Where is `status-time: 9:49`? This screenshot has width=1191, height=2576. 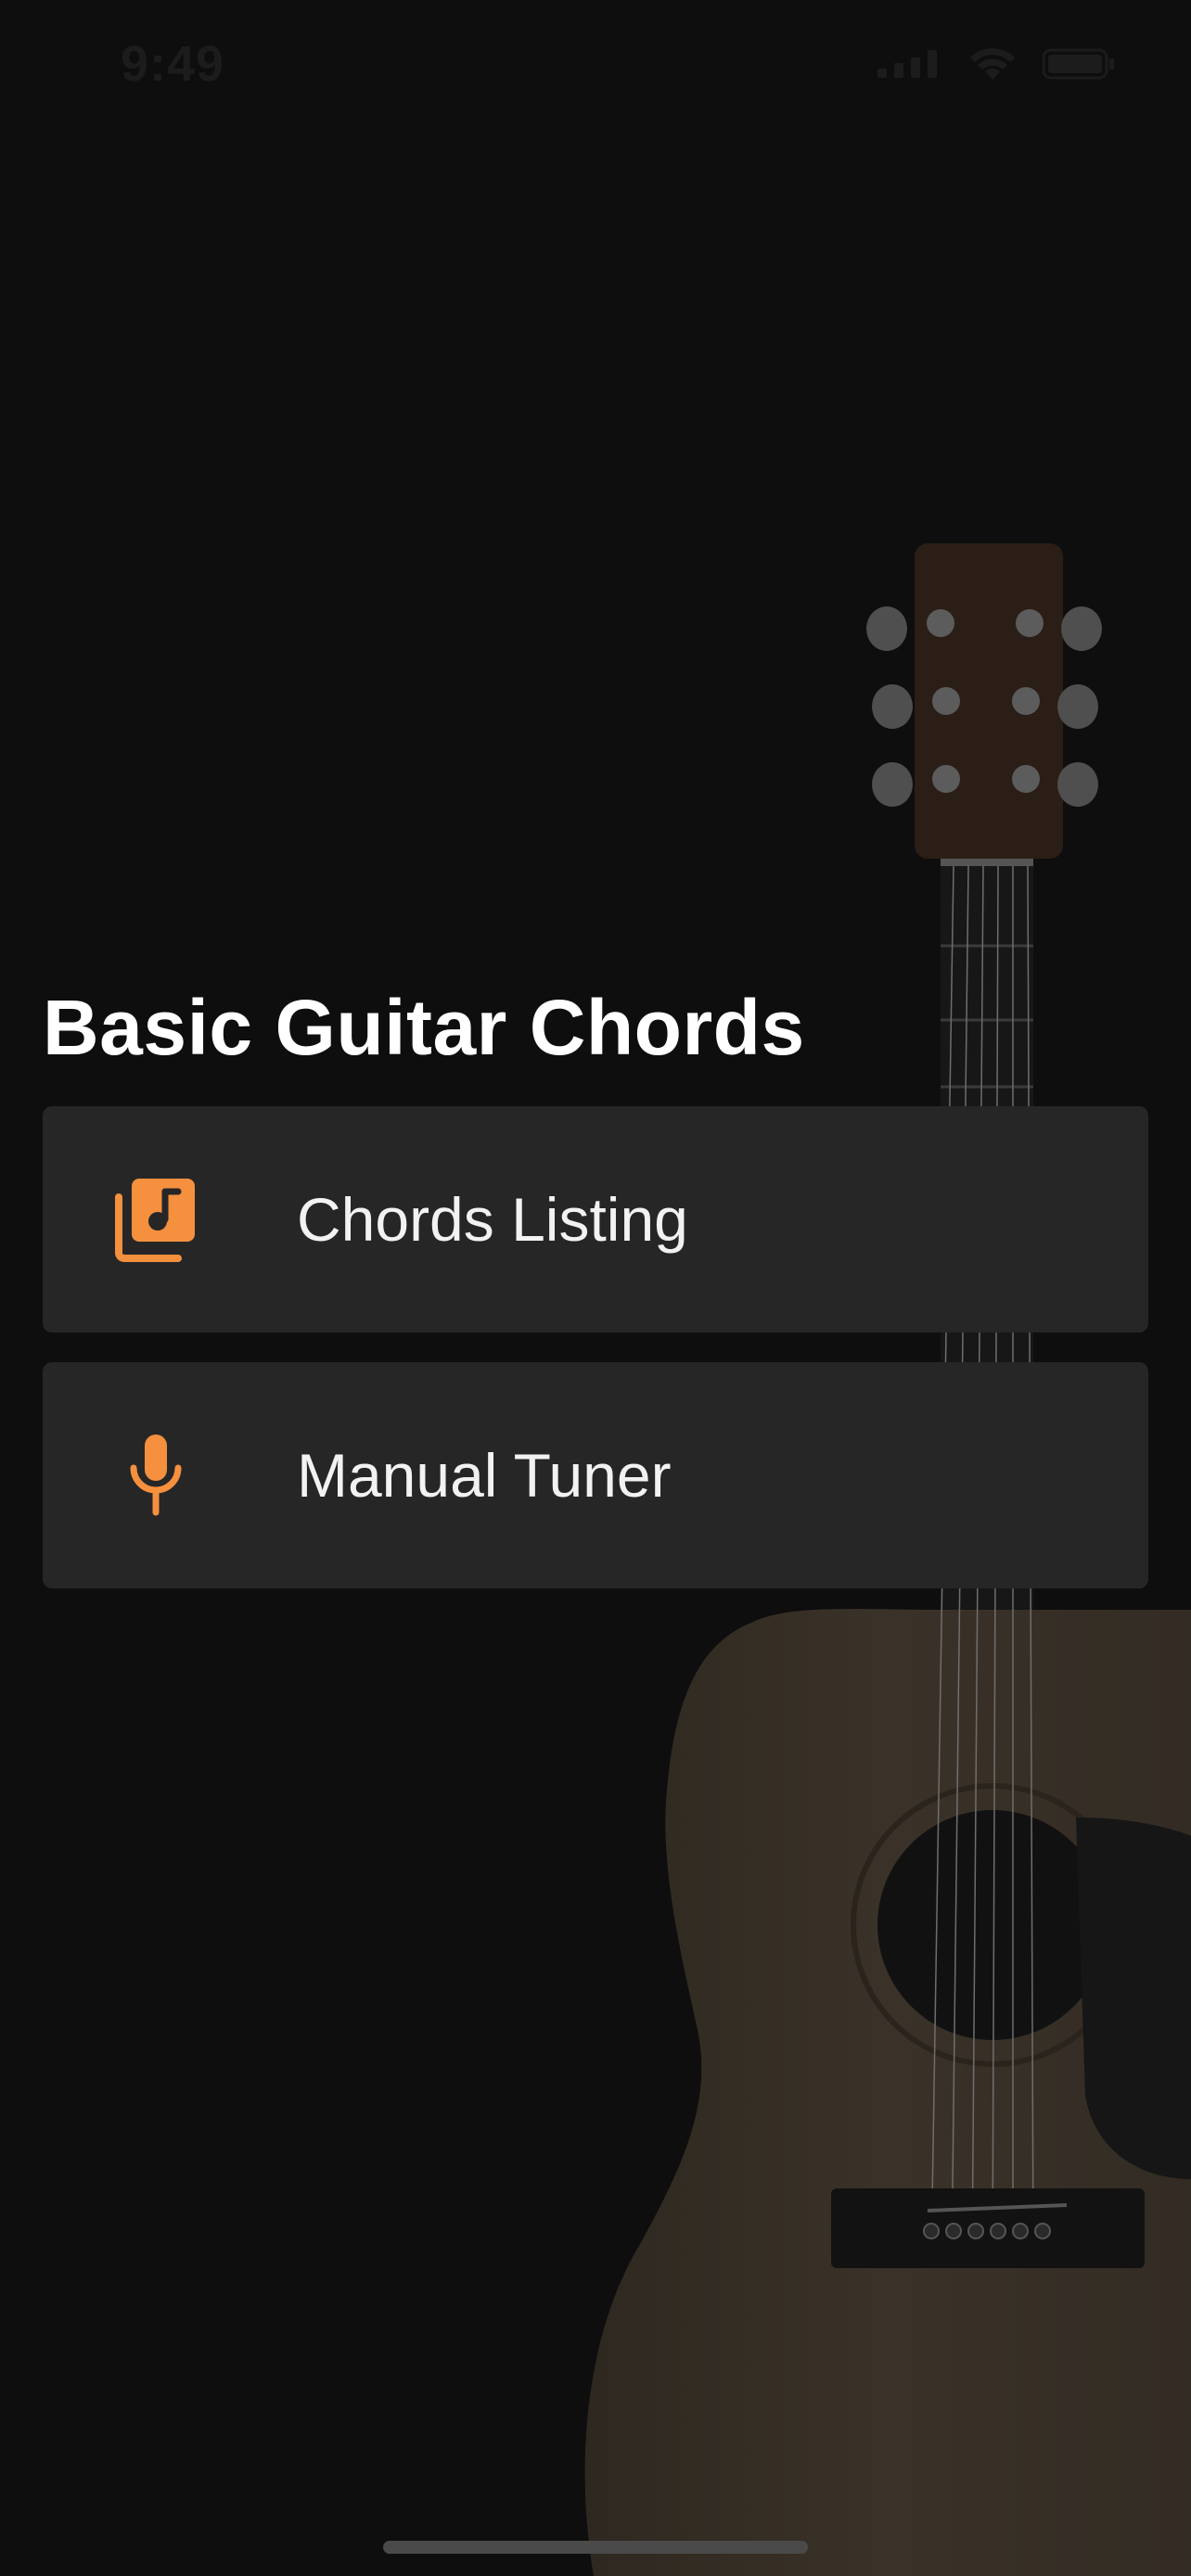 status-time: 9:49 is located at coordinates (173, 64).